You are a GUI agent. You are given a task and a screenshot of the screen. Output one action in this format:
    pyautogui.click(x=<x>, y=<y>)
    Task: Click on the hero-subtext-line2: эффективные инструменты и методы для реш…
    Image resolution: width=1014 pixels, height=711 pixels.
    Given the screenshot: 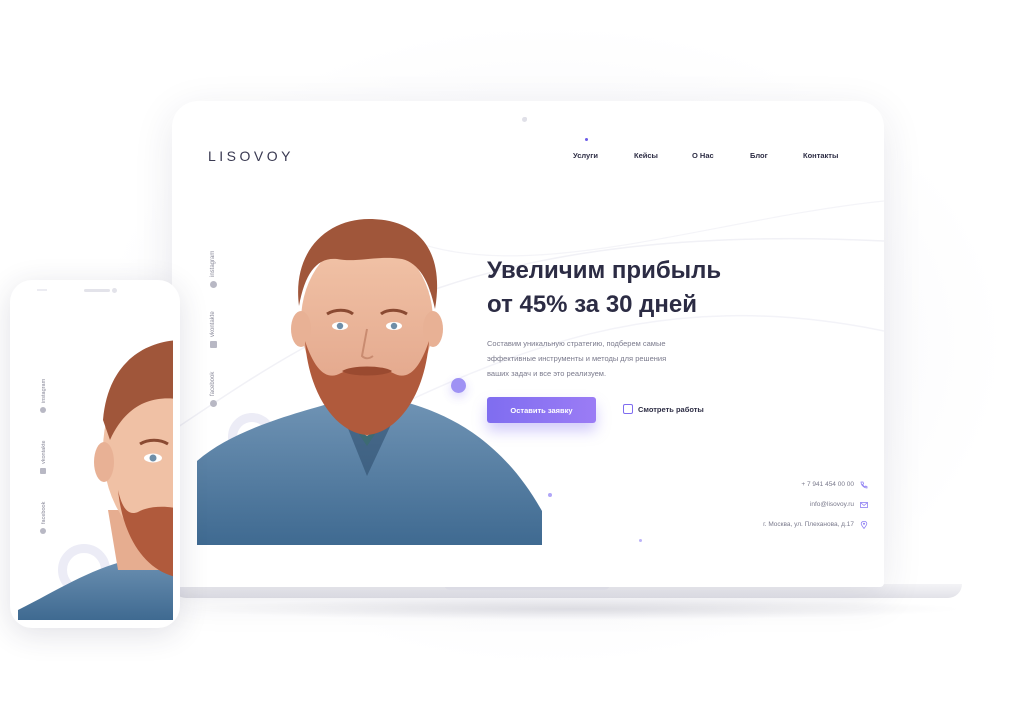 What is the action you would take?
    pyautogui.click(x=577, y=358)
    